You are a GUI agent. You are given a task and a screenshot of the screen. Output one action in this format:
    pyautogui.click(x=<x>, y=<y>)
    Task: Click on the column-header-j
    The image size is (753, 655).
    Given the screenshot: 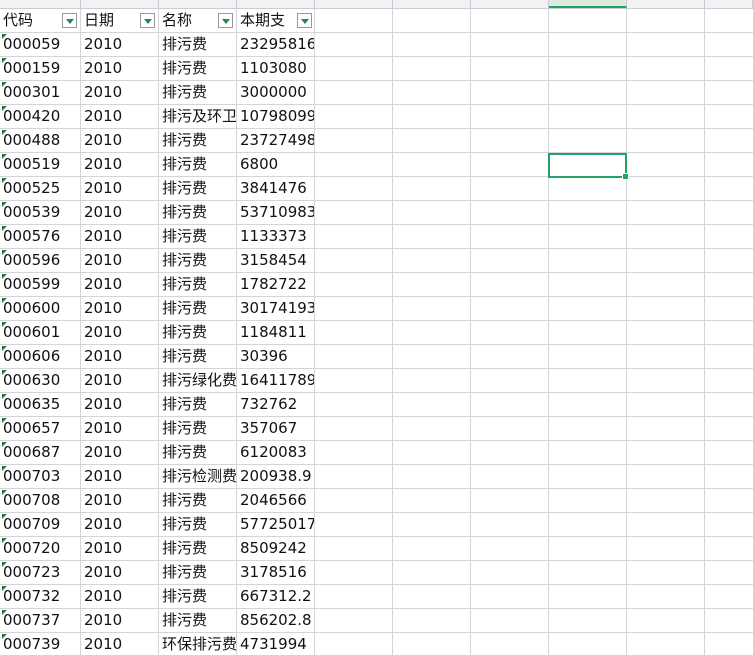 What is the action you would take?
    pyautogui.click(x=729, y=4)
    